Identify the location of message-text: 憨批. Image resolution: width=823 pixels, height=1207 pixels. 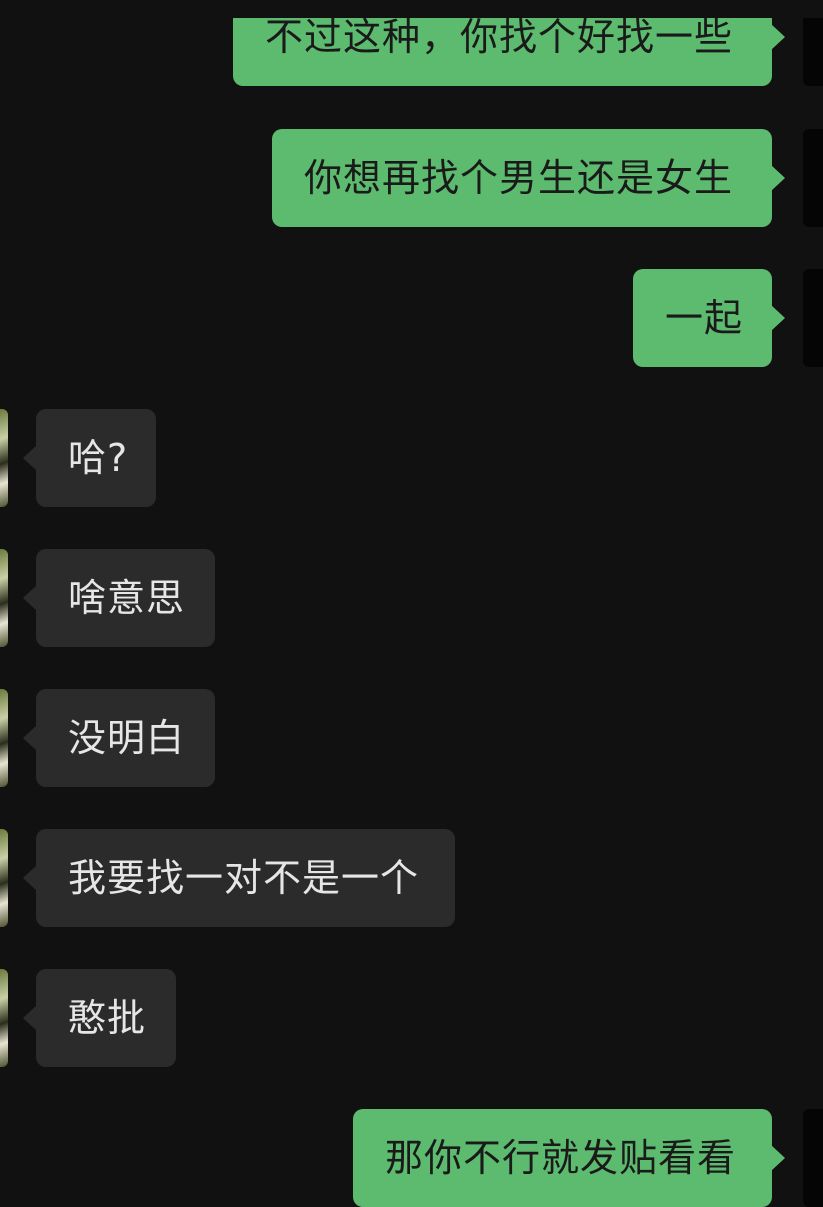
(107, 1018).